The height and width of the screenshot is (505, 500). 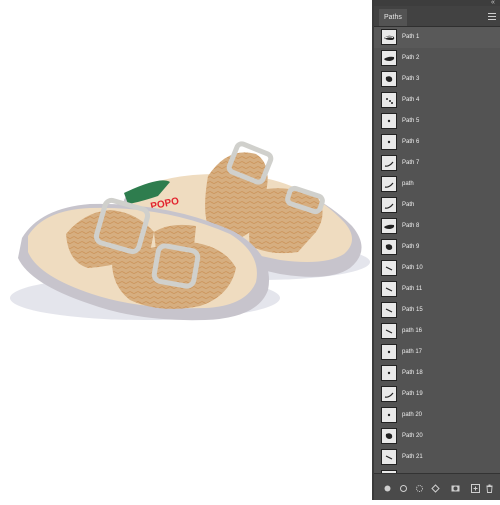 What do you see at coordinates (437, 415) in the screenshot?
I see `path-list-item: path 20` at bounding box center [437, 415].